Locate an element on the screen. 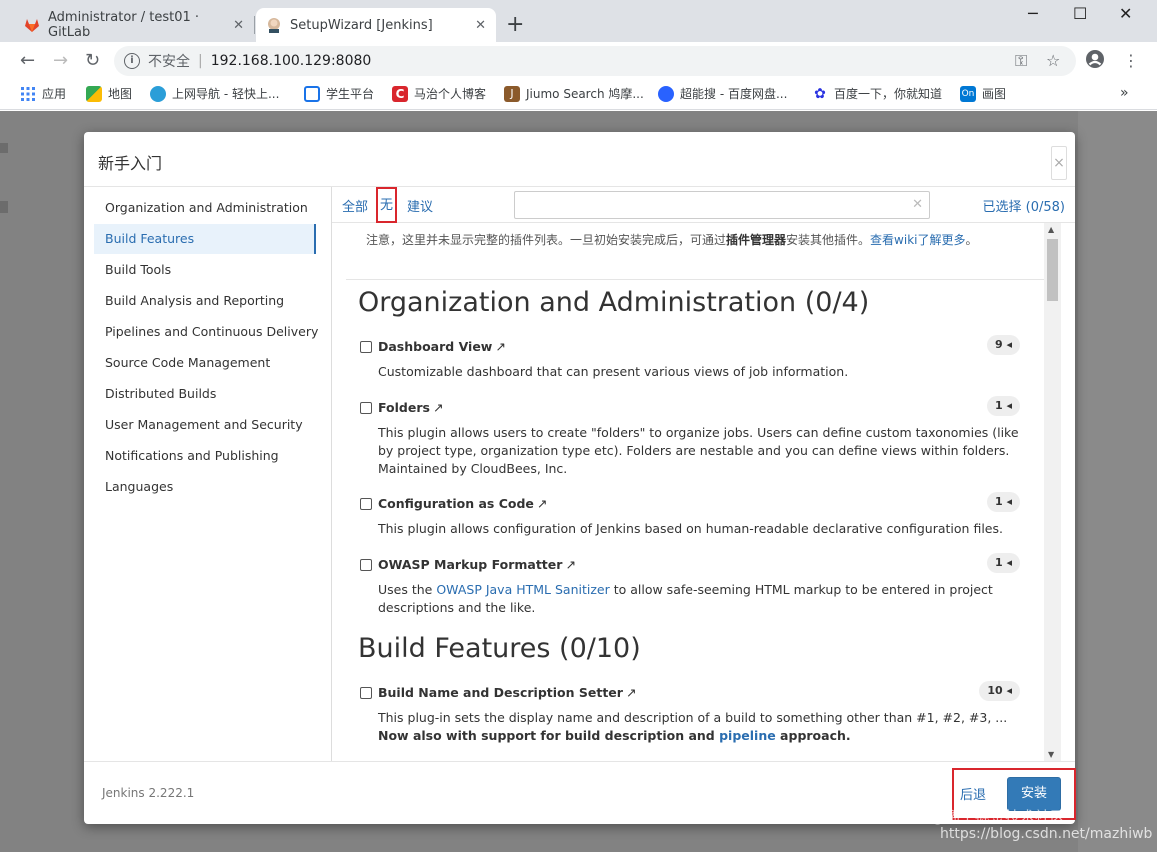 The image size is (1157, 852). tab-gitlab: Administrator / test01 · GitLab ✕ is located at coordinates (134, 25).